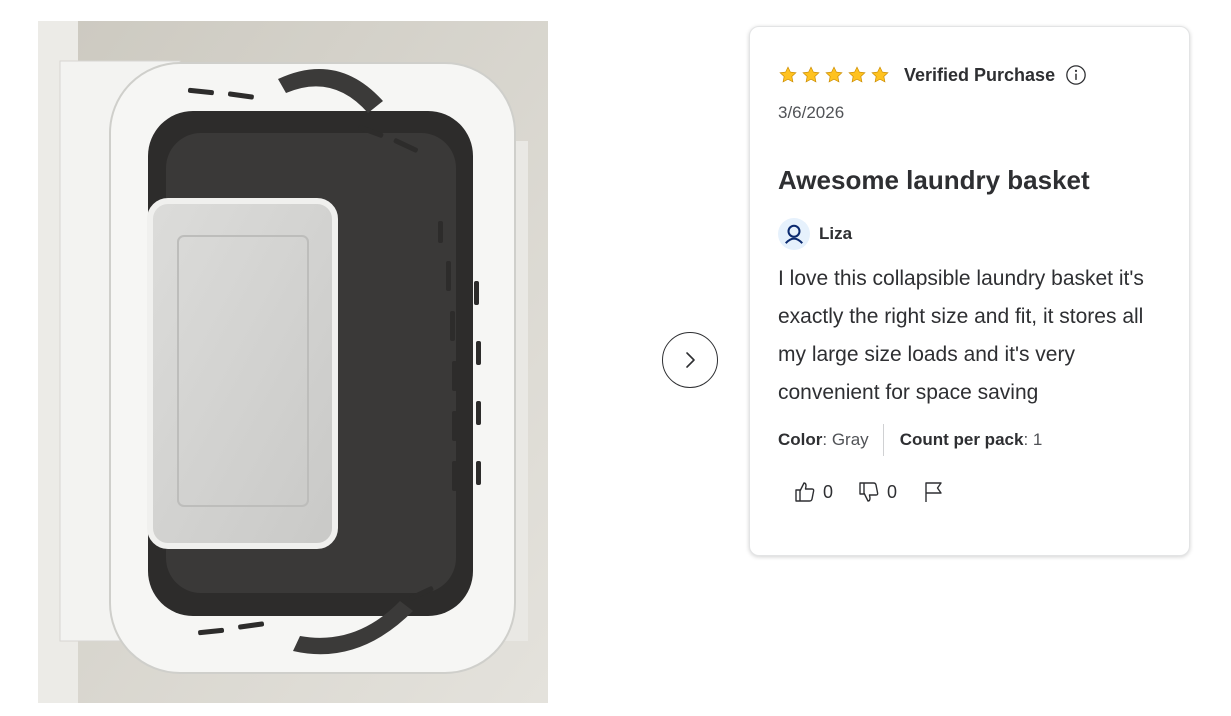 This screenshot has width=1231, height=716. I want to click on flag-icon, so click(933, 492).